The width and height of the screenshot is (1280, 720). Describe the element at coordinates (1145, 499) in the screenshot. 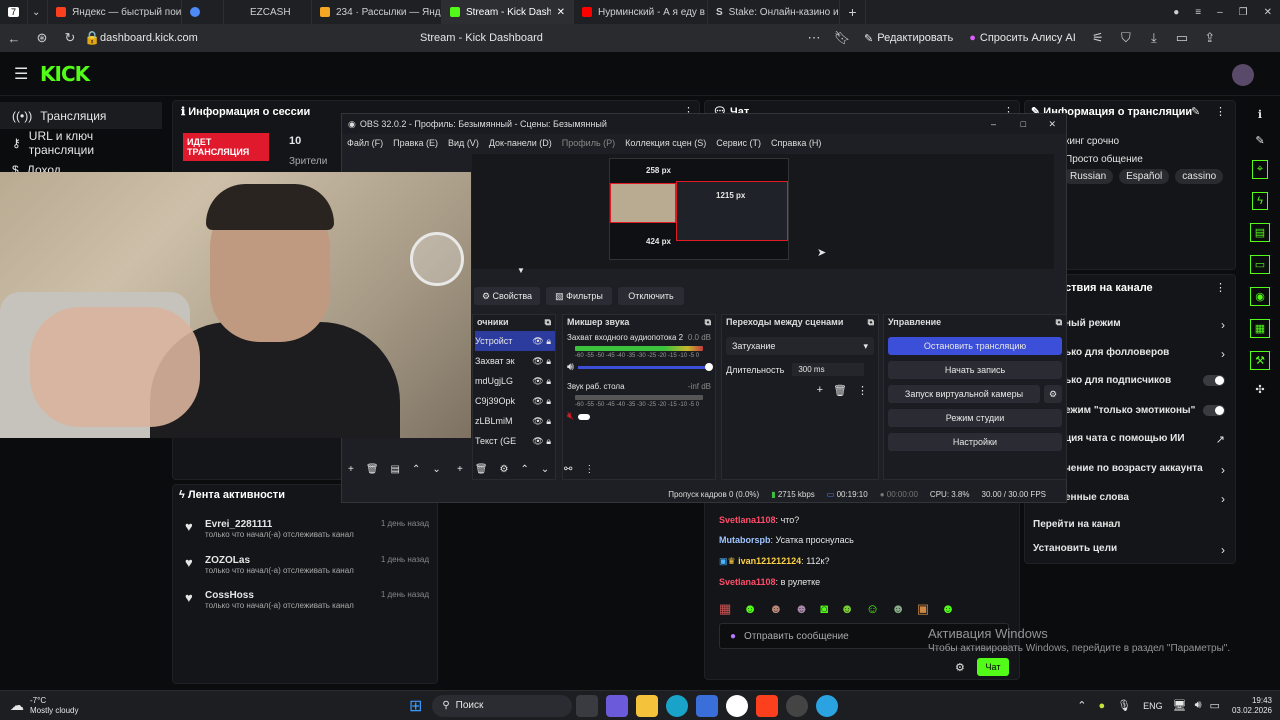

I see `setting-row: енные слова ›` at that location.